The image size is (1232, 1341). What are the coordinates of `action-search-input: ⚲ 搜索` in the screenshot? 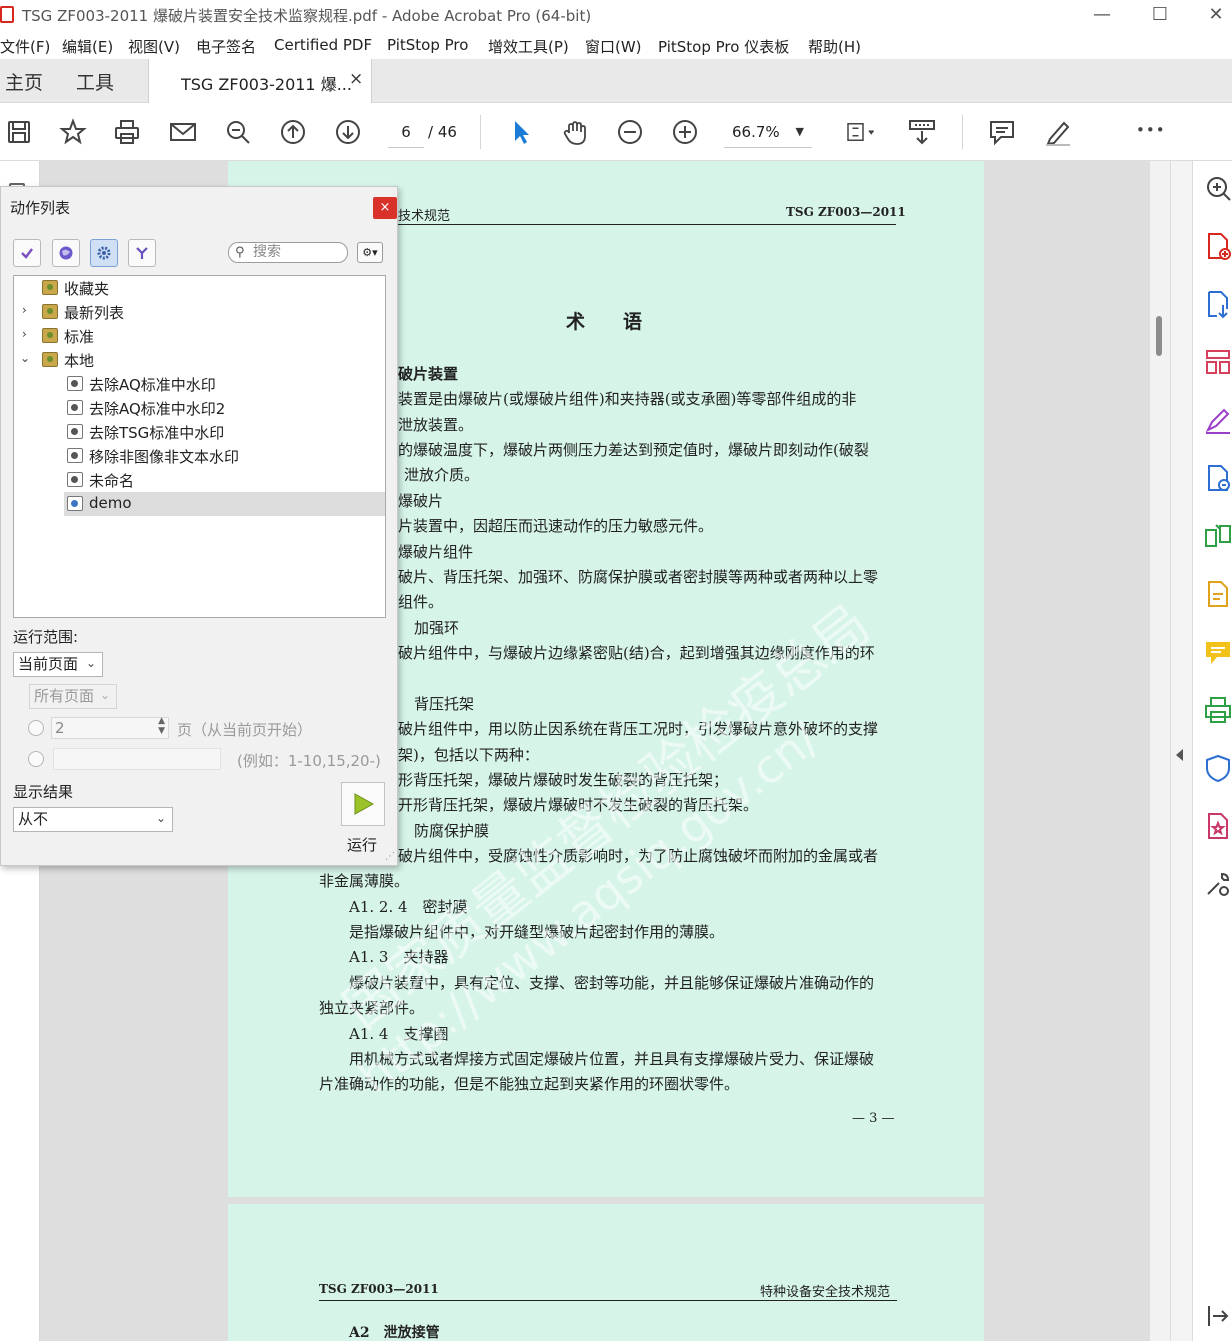 It's located at (288, 252).